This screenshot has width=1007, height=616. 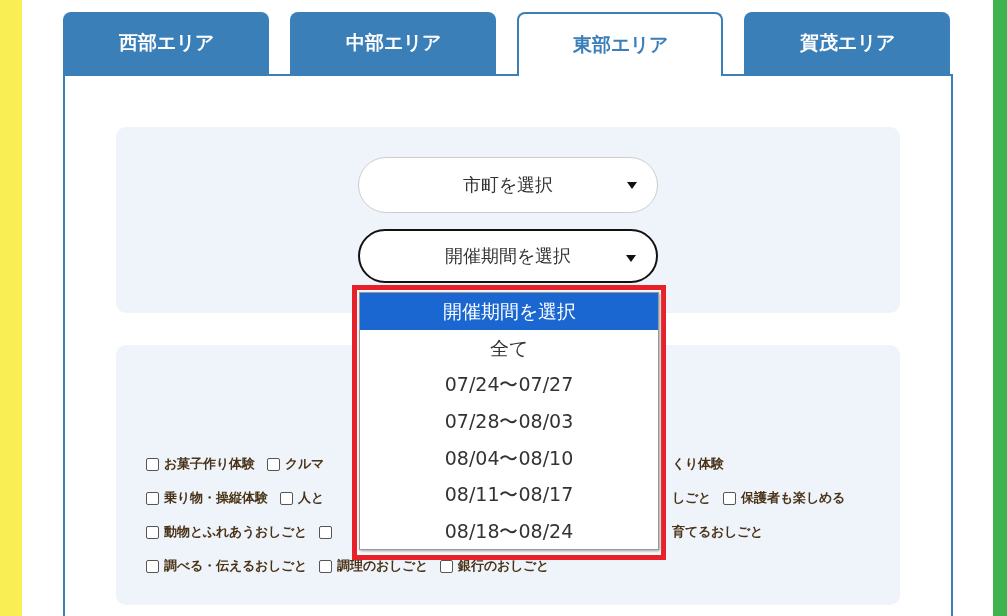 I want to click on dropdown-option: 08/11〜08/17, so click(x=509, y=495).